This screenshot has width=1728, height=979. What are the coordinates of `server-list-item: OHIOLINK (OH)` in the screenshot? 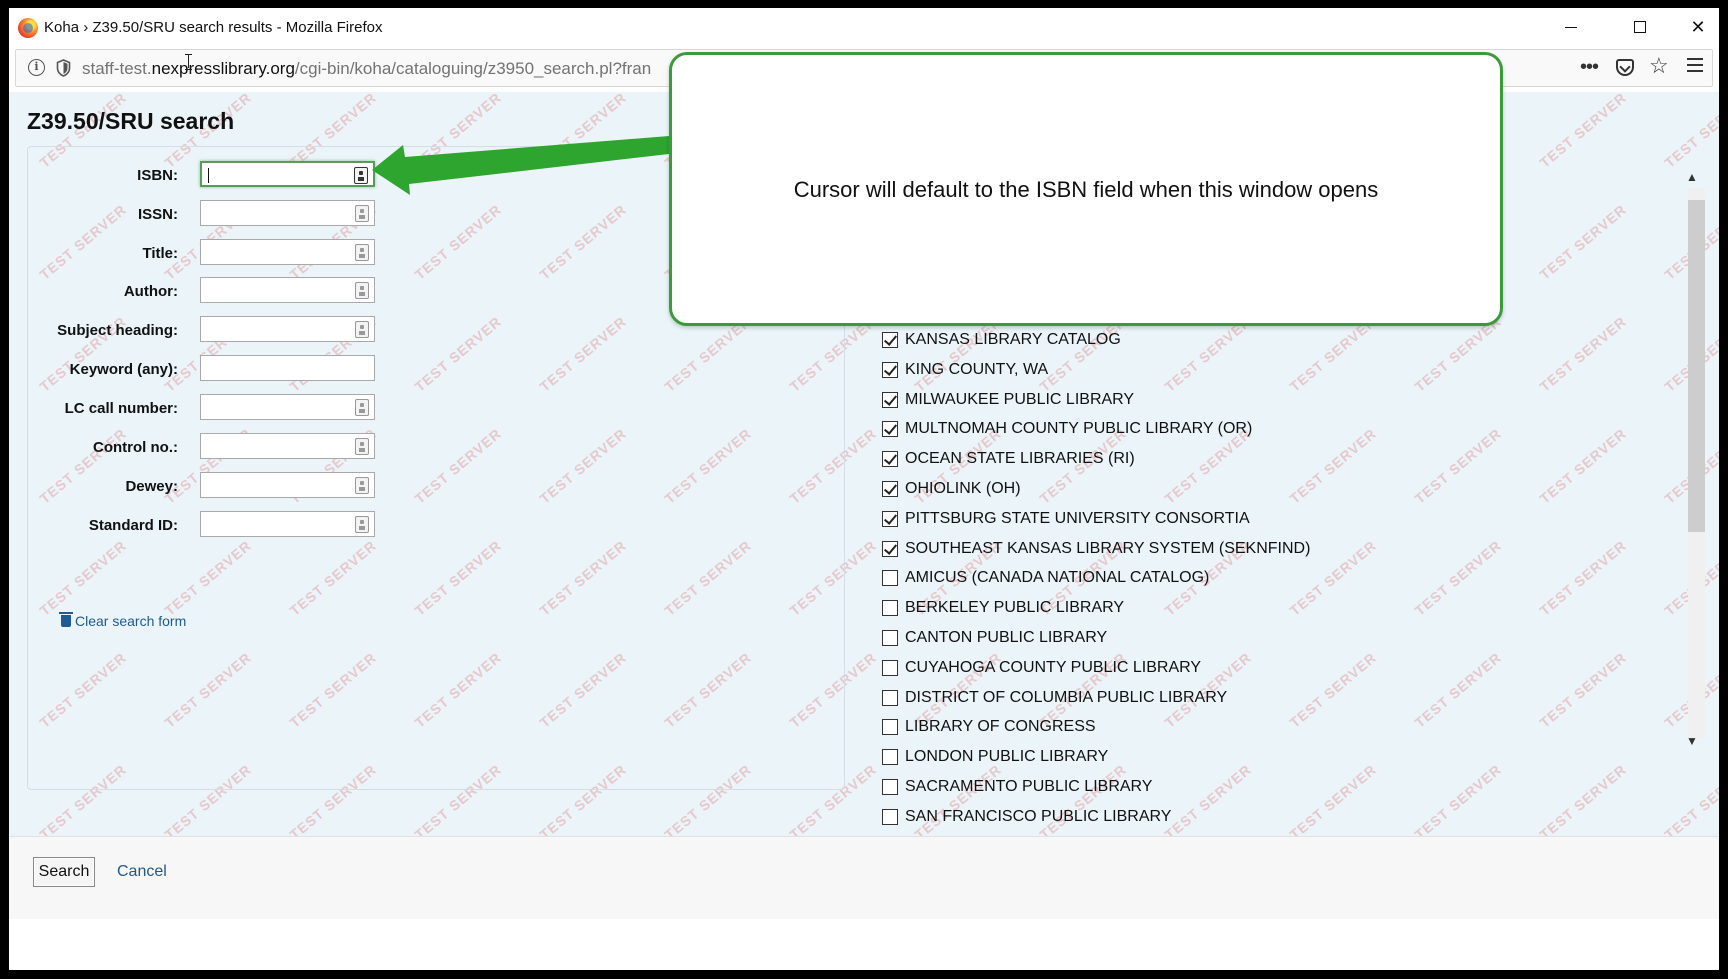 It's located at (951, 489).